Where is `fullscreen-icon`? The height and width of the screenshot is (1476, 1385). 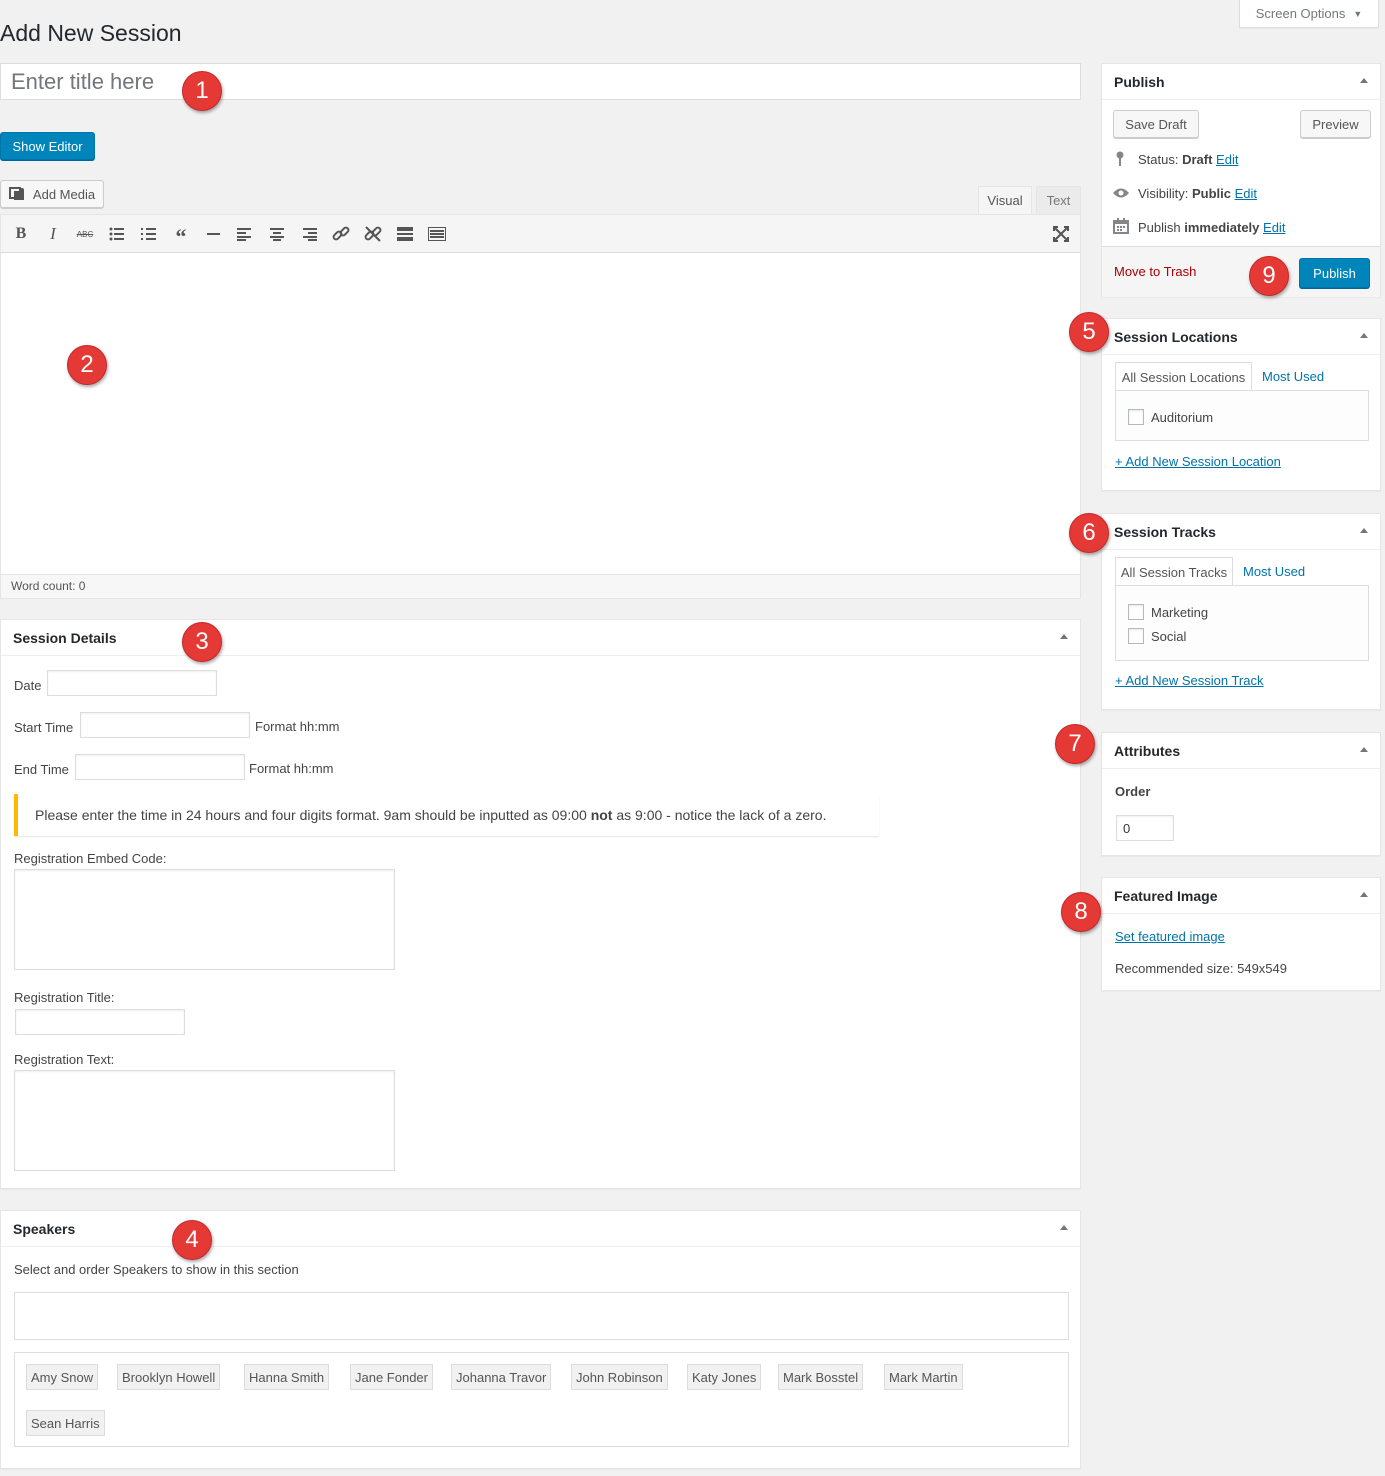 fullscreen-icon is located at coordinates (1061, 234).